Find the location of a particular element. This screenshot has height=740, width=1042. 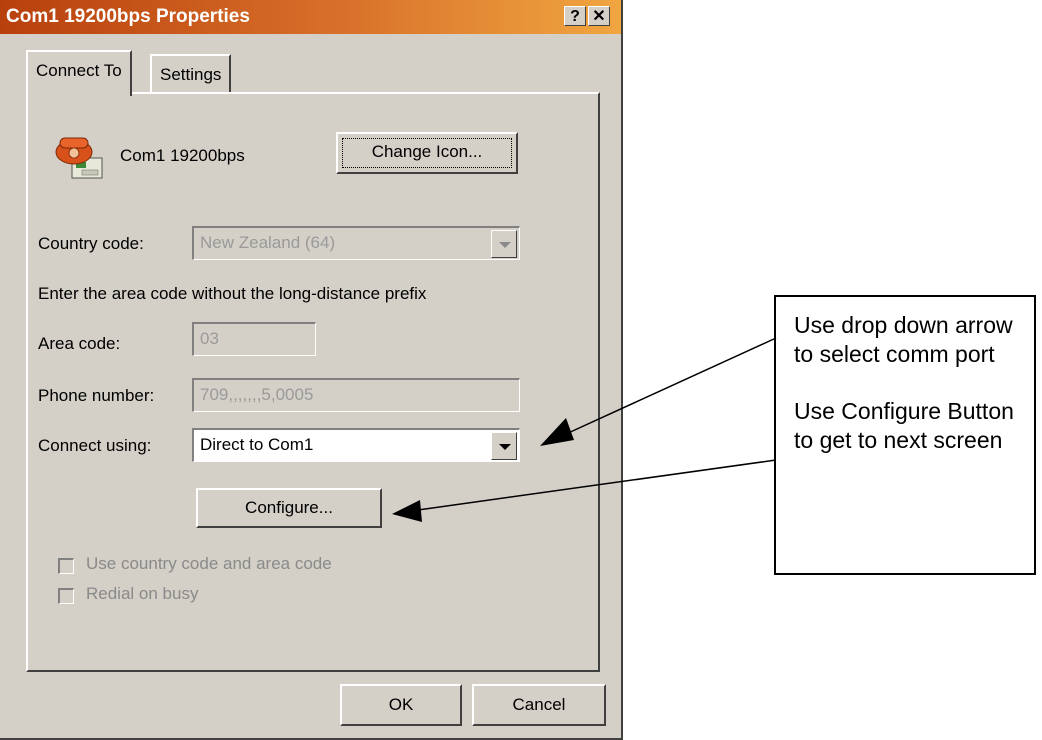

arrow-line-configure is located at coordinates (597, 485).